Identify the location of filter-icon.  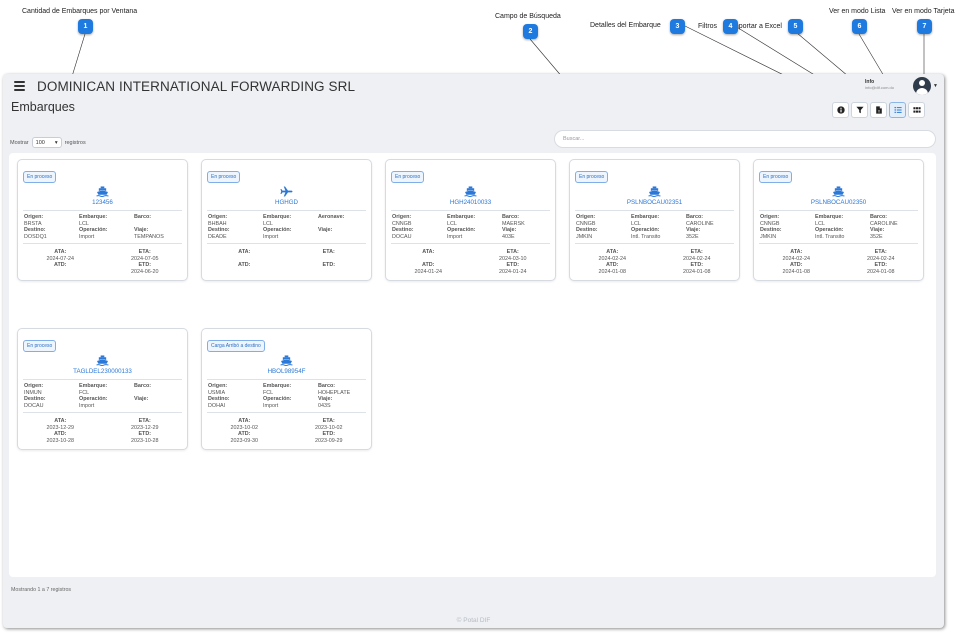
(859, 110).